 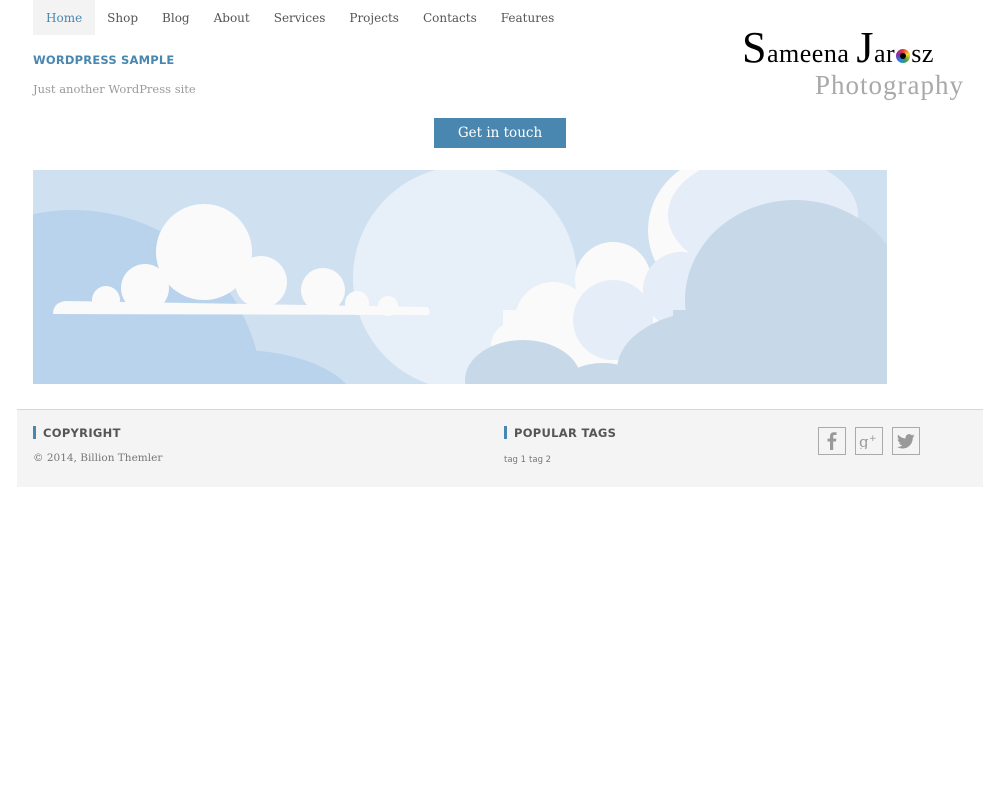 What do you see at coordinates (560, 432) in the screenshot?
I see `popular-tags-heading: POPULAR TAGS` at bounding box center [560, 432].